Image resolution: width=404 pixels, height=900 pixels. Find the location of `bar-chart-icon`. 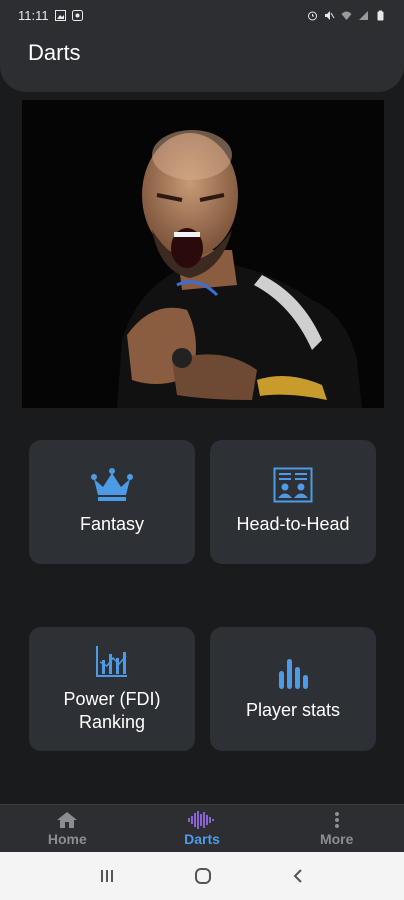

bar-chart-icon is located at coordinates (293, 674).